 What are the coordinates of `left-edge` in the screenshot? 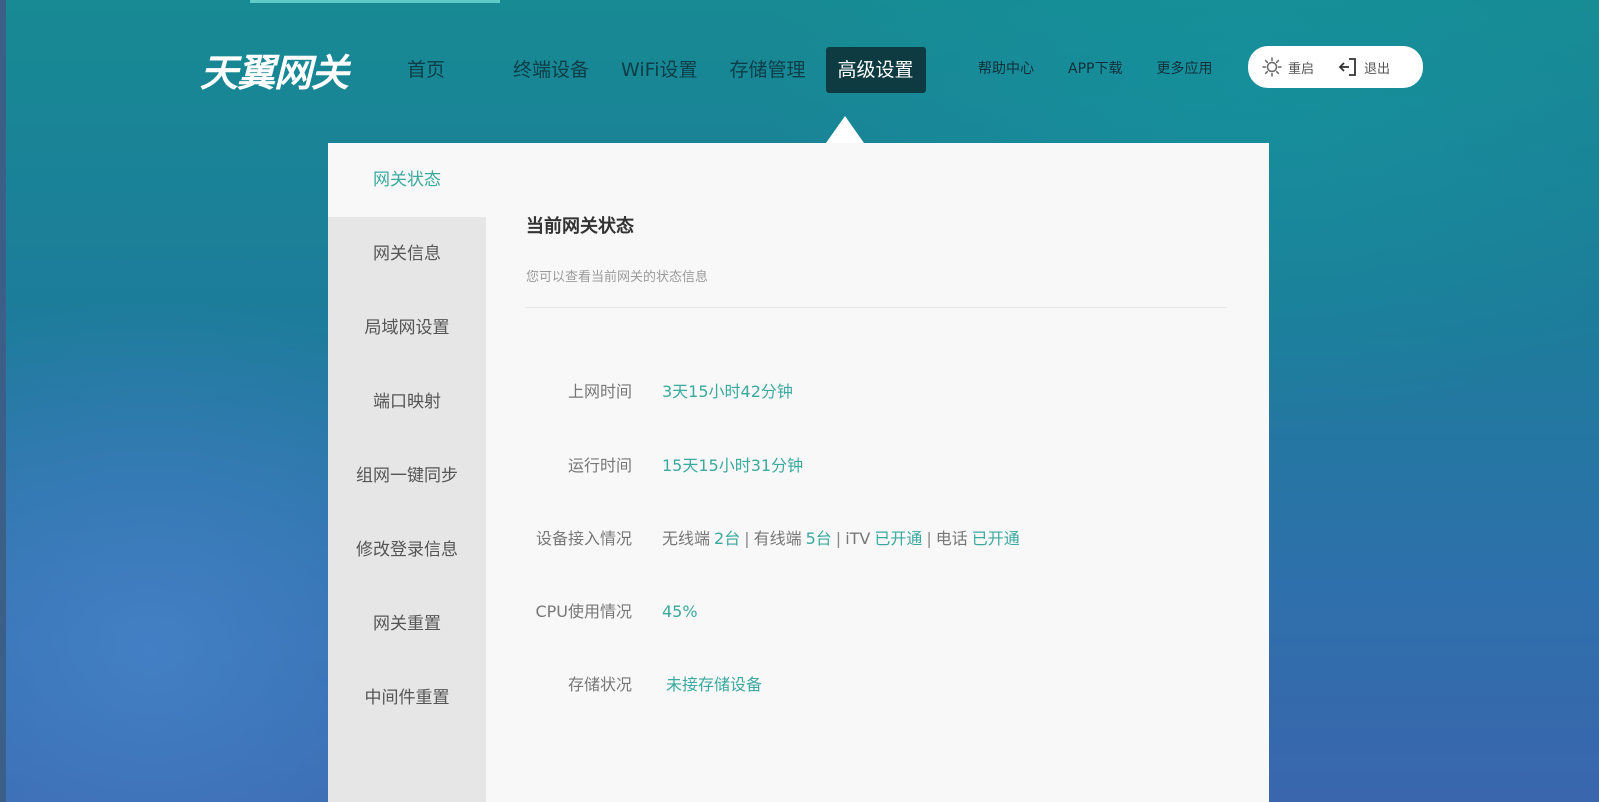 It's located at (3, 401).